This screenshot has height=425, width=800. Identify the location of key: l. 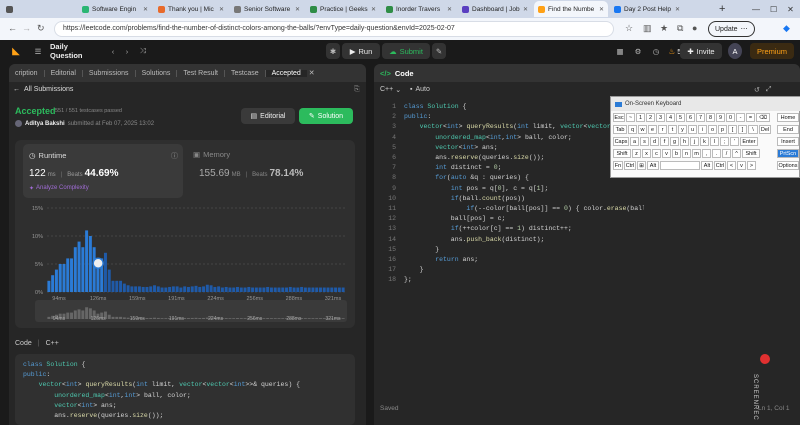
(714, 141).